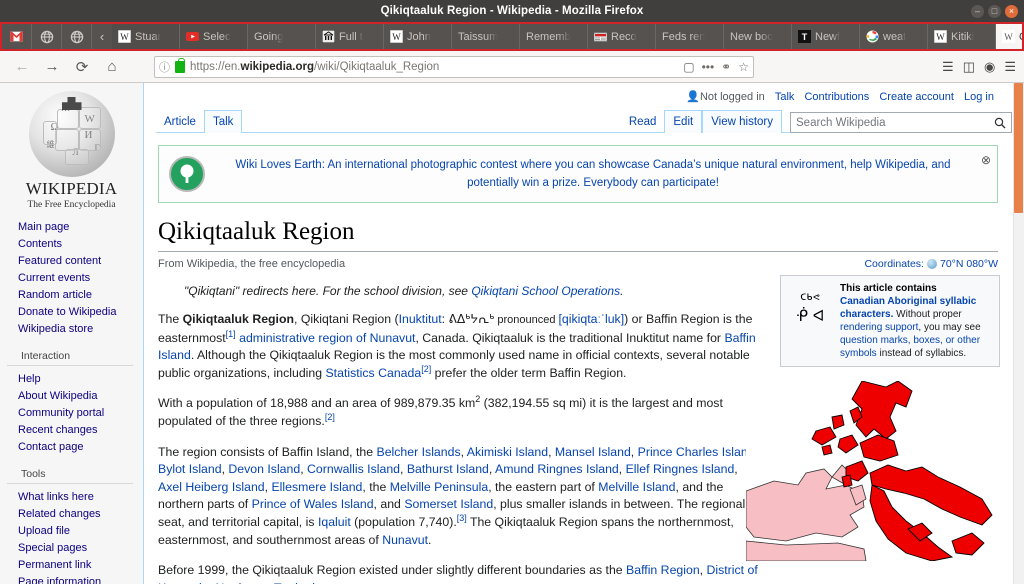 The image size is (1024, 584). Describe the element at coordinates (1009, 36) in the screenshot. I see `browser-tab-active: W Qi ×` at that location.